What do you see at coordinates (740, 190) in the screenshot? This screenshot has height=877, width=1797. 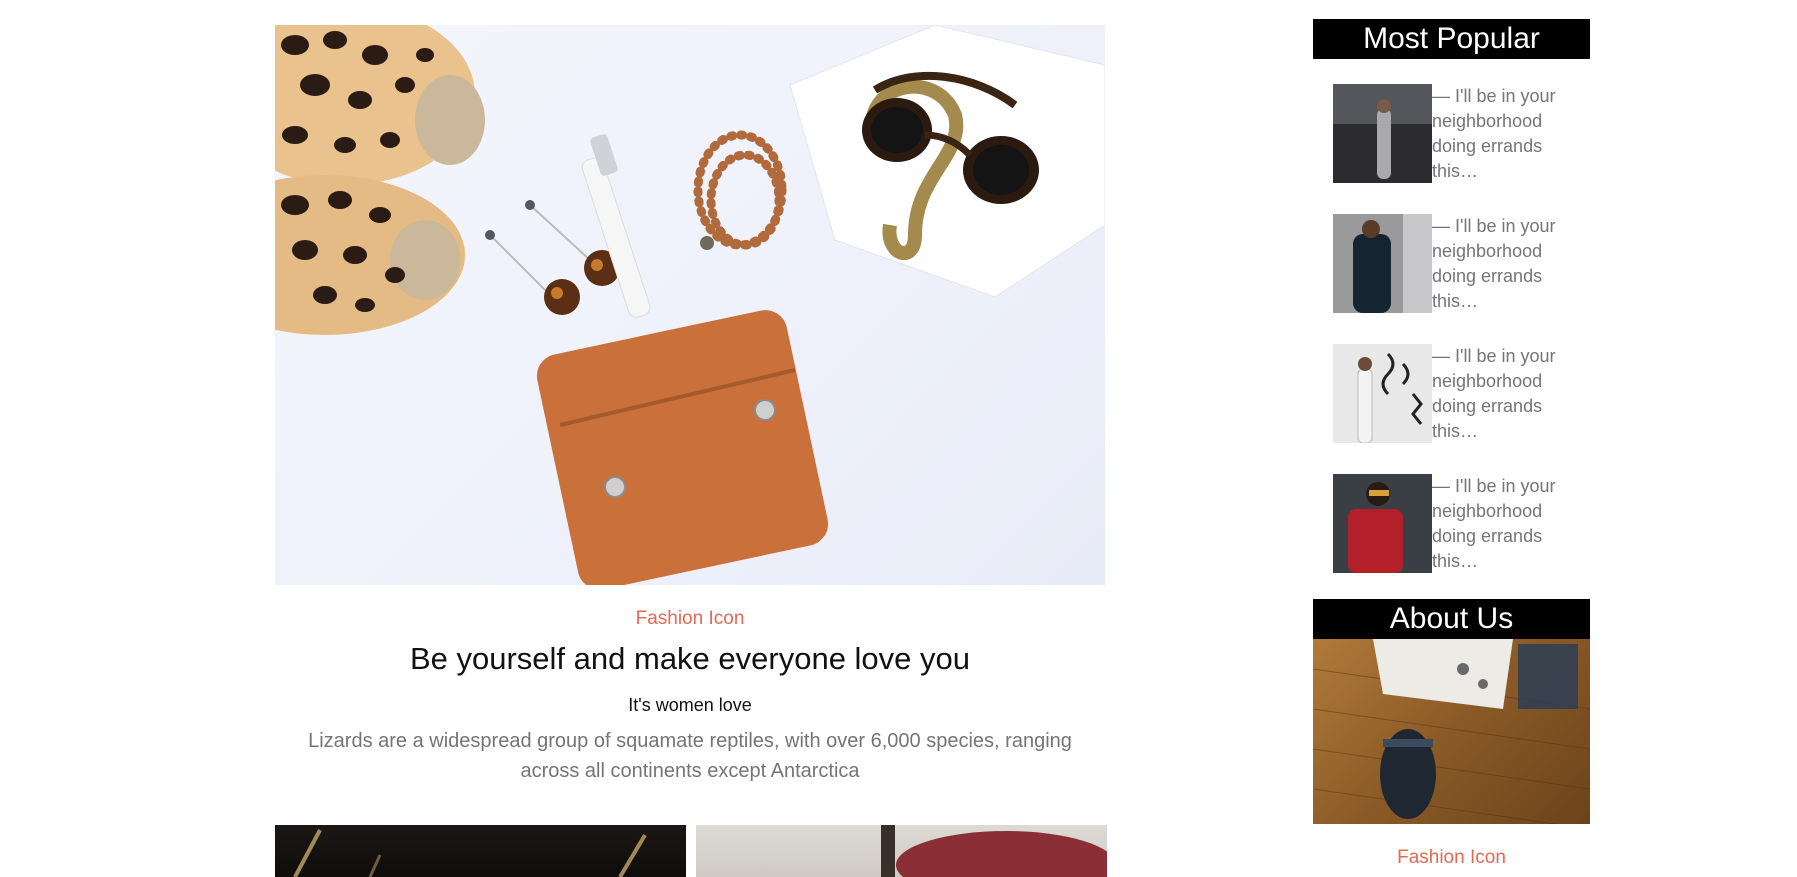 I see `bead-bracelet-graphic` at bounding box center [740, 190].